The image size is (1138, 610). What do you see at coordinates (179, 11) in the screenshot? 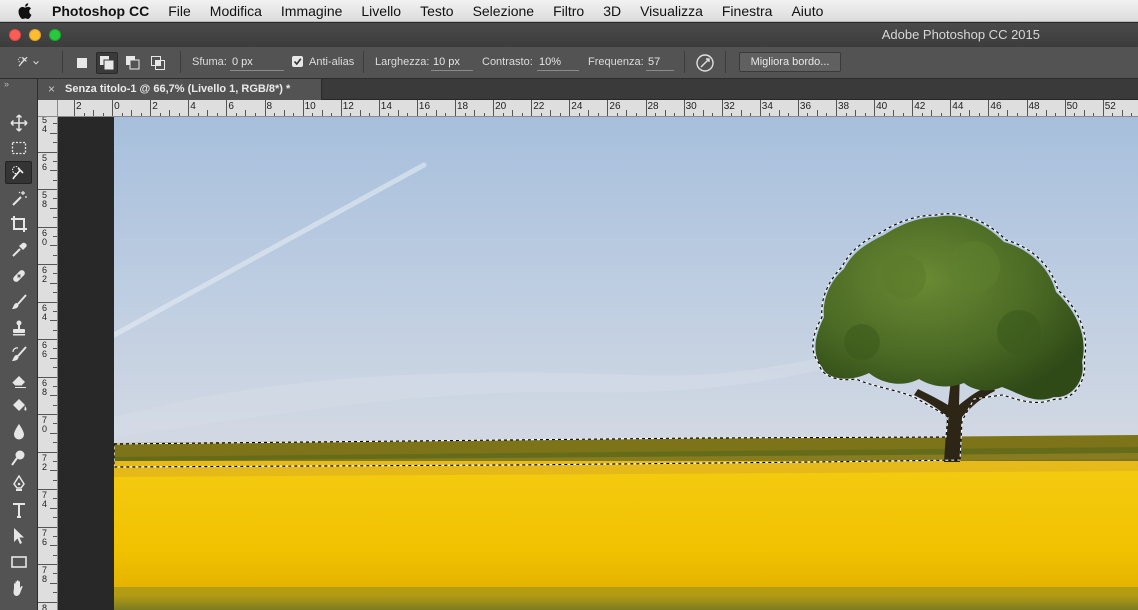
I see `menu-file: File` at bounding box center [179, 11].